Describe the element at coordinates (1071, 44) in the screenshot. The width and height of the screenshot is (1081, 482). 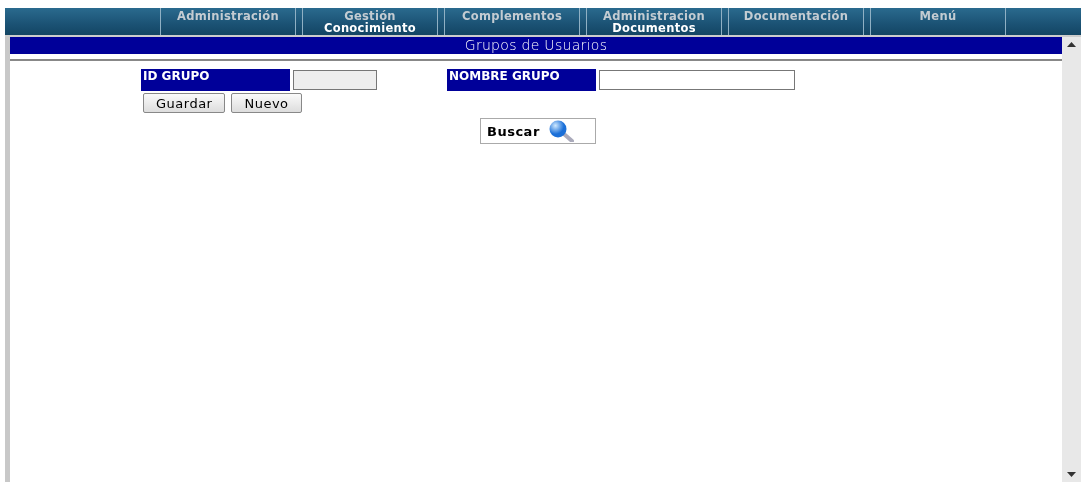
I see `scroll-up-icon` at that location.